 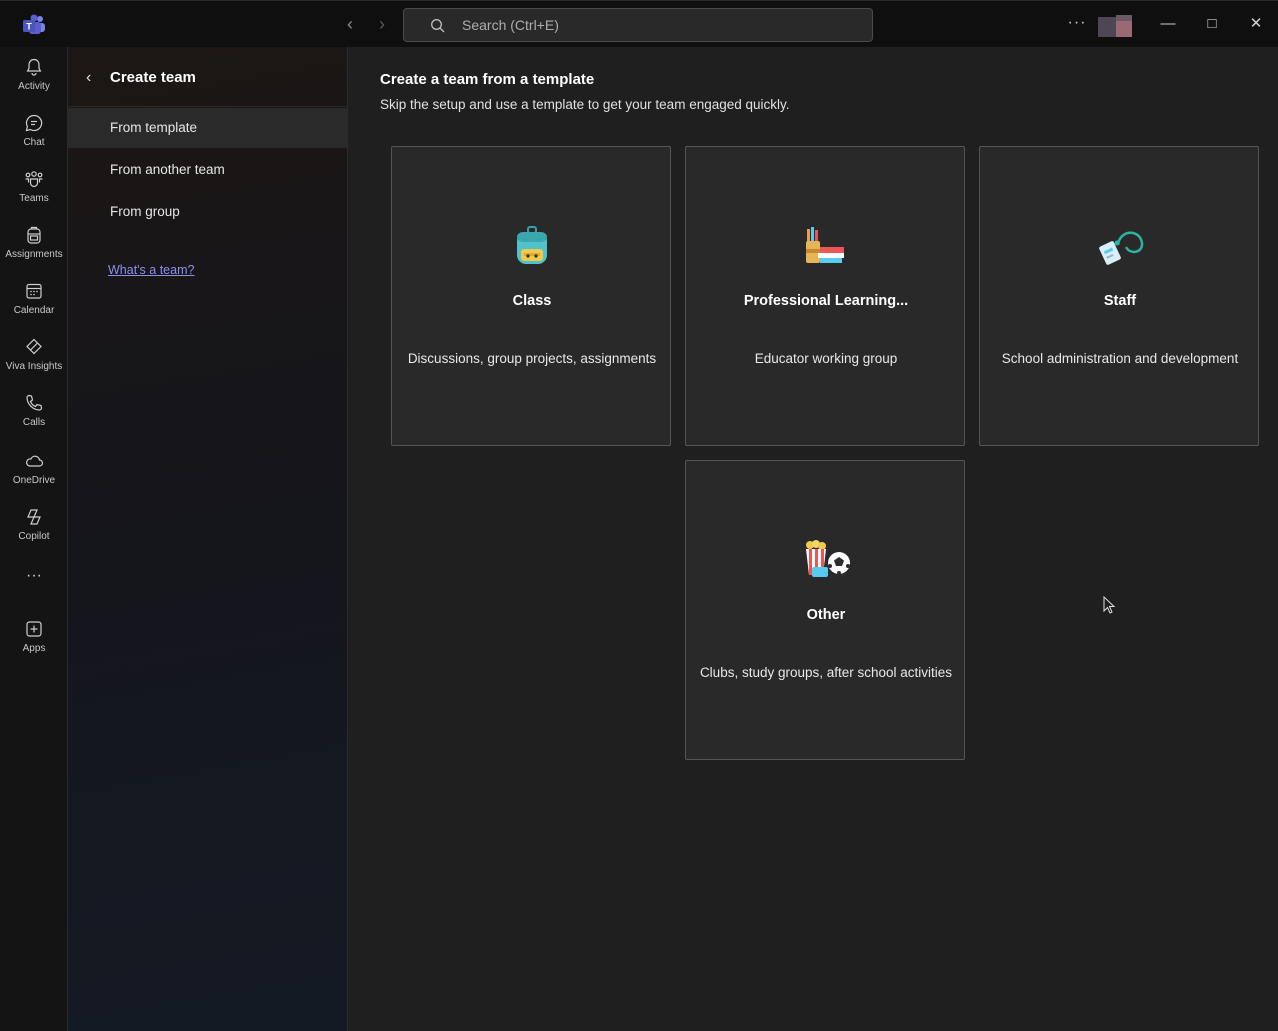 What do you see at coordinates (532, 358) in the screenshot?
I see `card-description: Discussions, group projects, assignments` at bounding box center [532, 358].